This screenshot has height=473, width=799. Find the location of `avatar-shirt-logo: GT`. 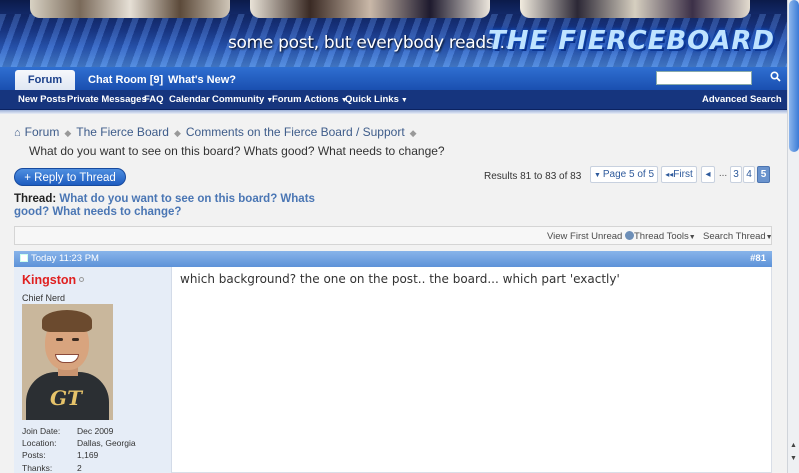

avatar-shirt-logo: GT is located at coordinates (66, 398).